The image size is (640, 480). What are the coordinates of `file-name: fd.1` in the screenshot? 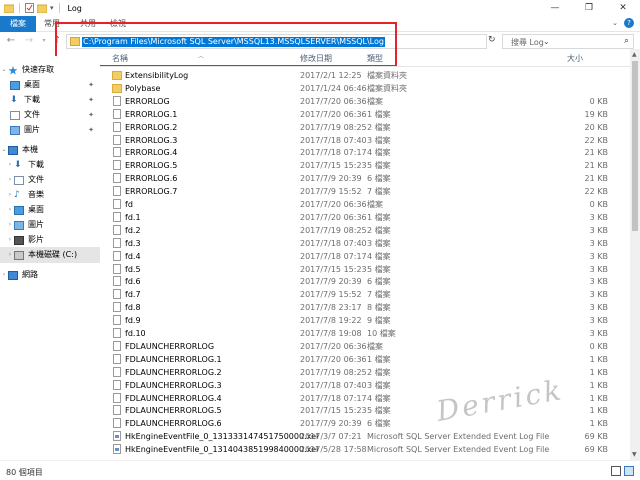 It's located at (133, 217).